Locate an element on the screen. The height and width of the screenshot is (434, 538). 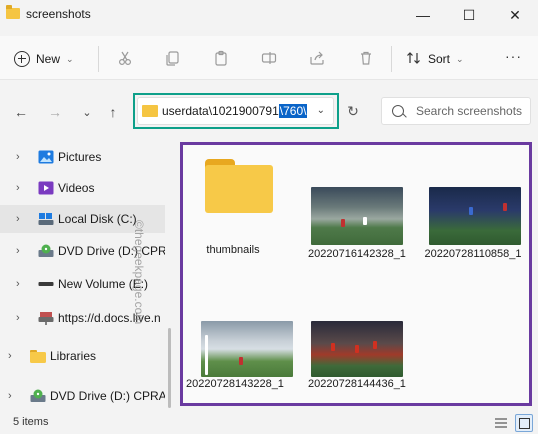
plus-icon is located at coordinates (22, 59).